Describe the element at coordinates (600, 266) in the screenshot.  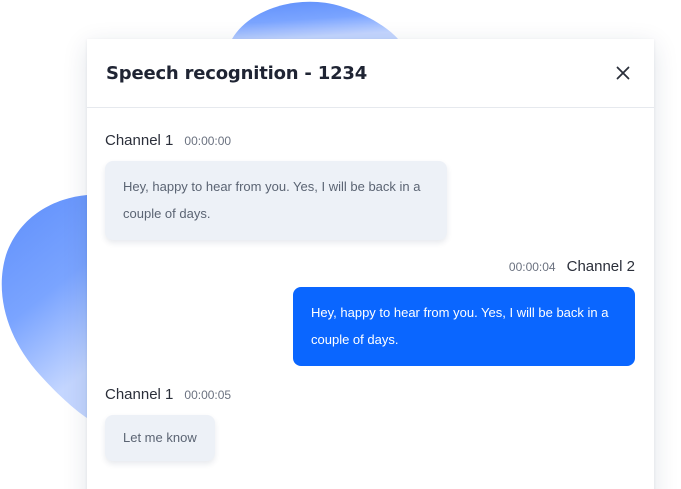
I see `channel-label: Channel 2` at that location.